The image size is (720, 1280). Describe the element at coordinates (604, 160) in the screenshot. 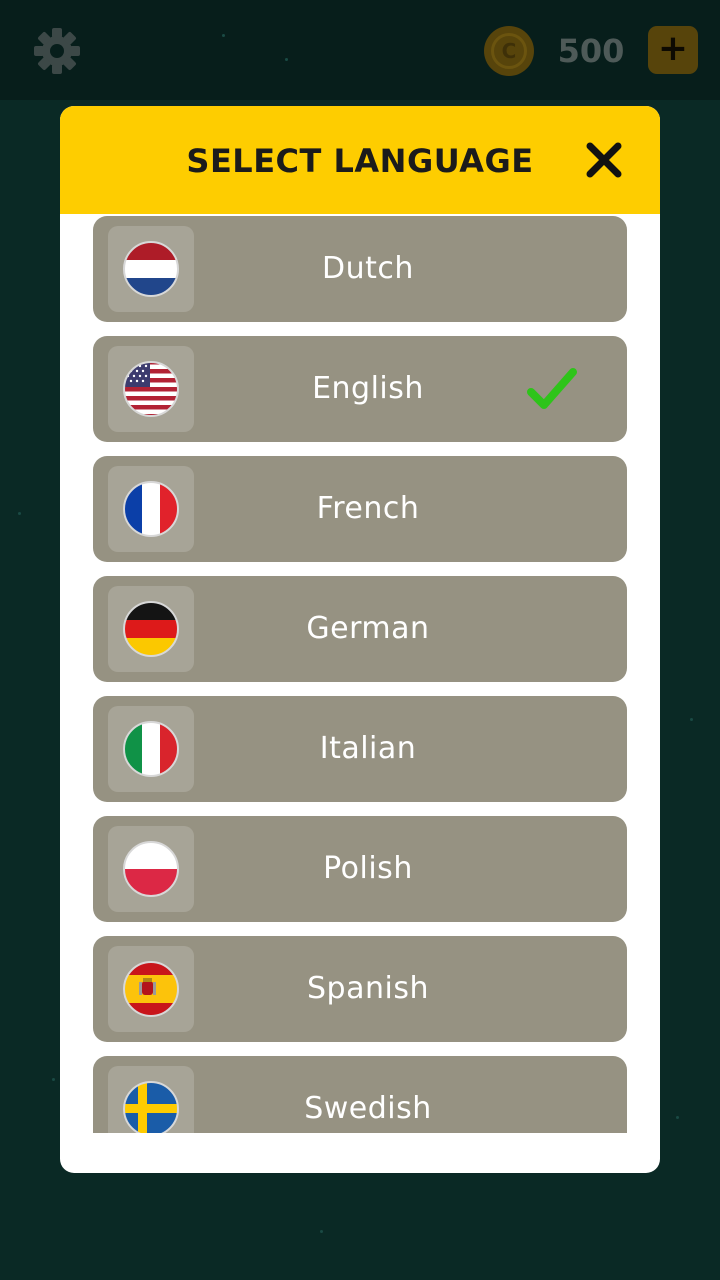

I see `close-icon` at that location.